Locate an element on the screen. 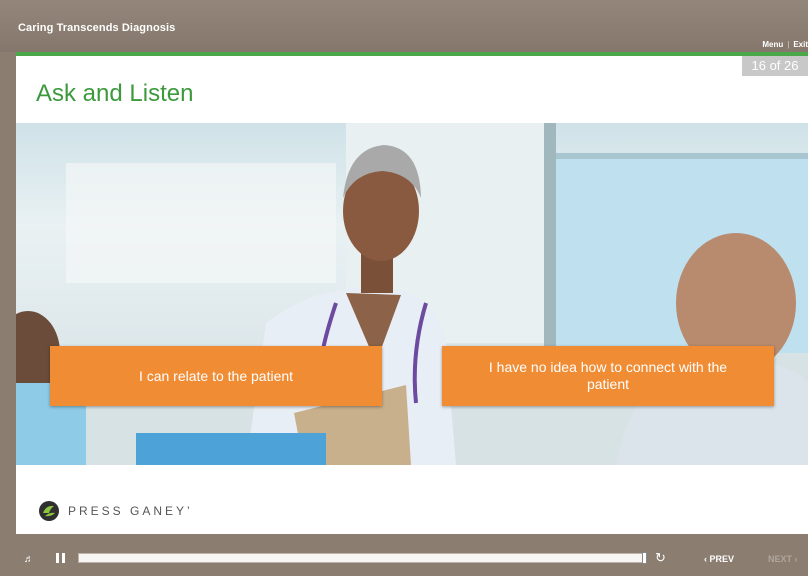  player-controls: ♬ ↻ ‹ PREV NEXT › is located at coordinates (404, 555).